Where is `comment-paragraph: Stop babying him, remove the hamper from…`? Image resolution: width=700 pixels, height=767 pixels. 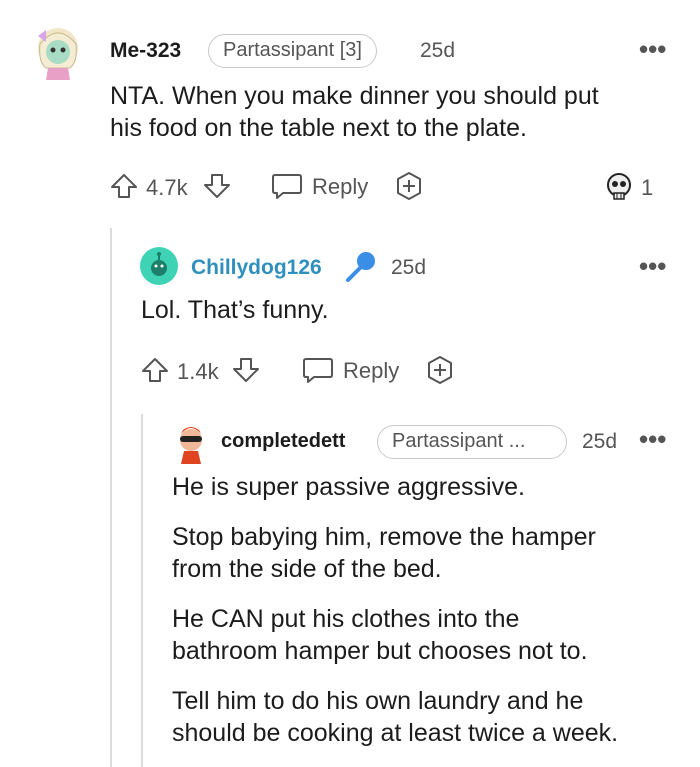
comment-paragraph: Stop babying him, remove the hamper from… is located at coordinates (422, 553).